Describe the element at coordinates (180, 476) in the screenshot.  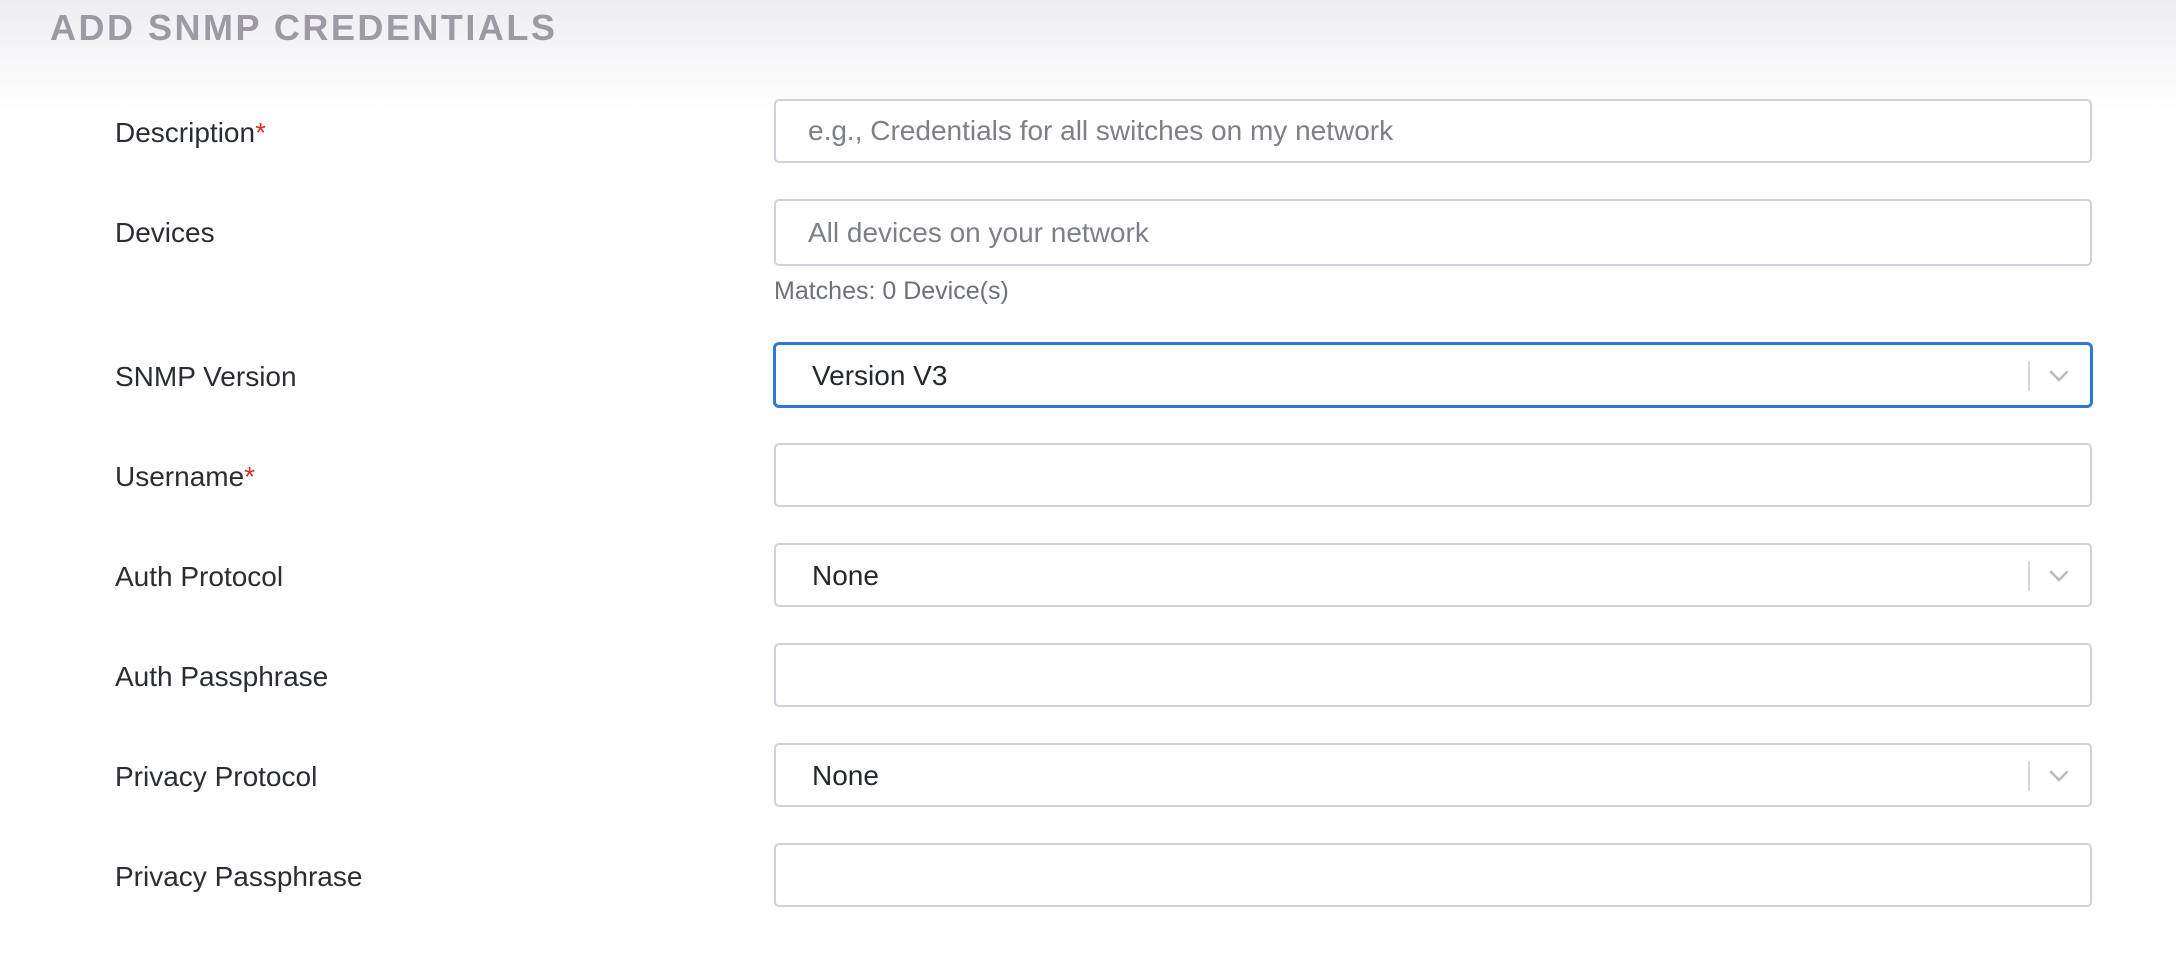
I see `username-label-text: Username` at that location.